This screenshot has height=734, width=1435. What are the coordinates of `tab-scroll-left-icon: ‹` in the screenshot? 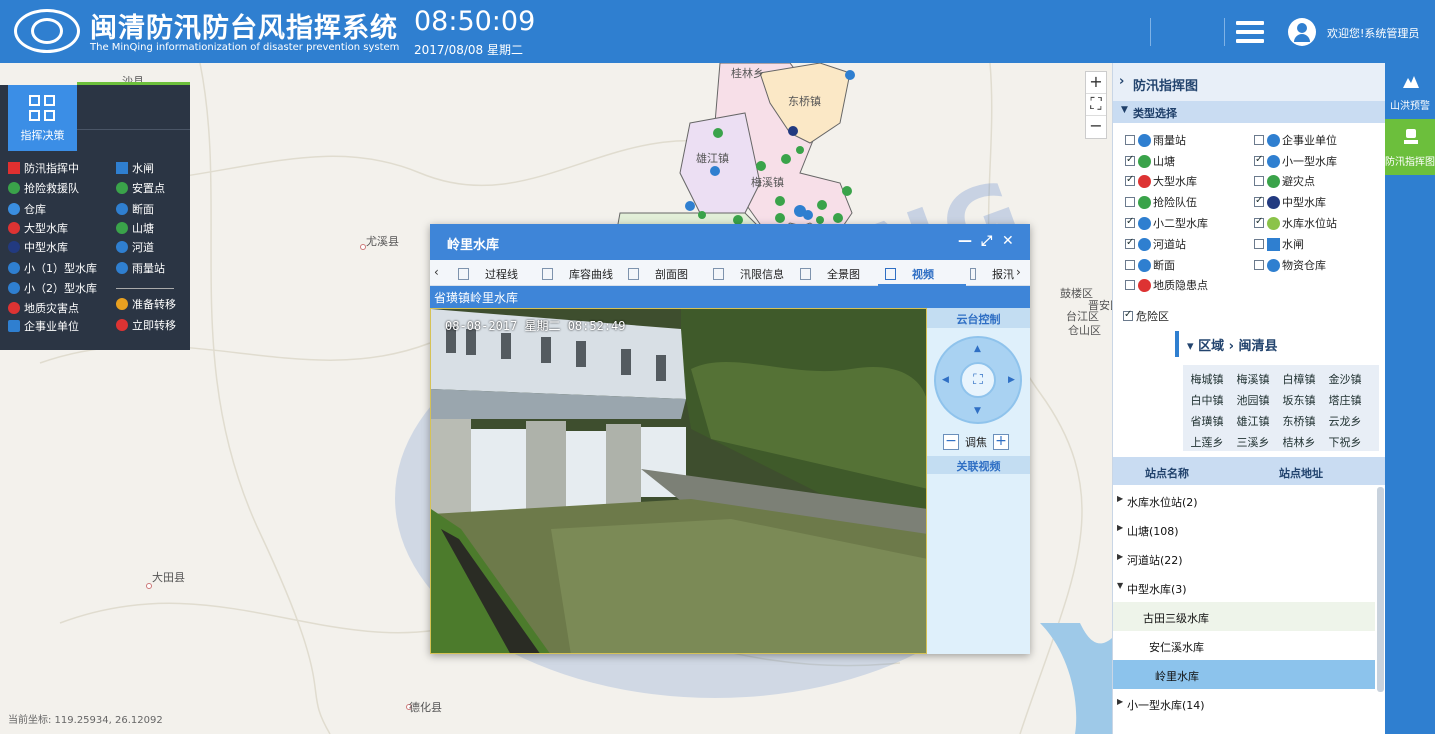 It's located at (436, 272).